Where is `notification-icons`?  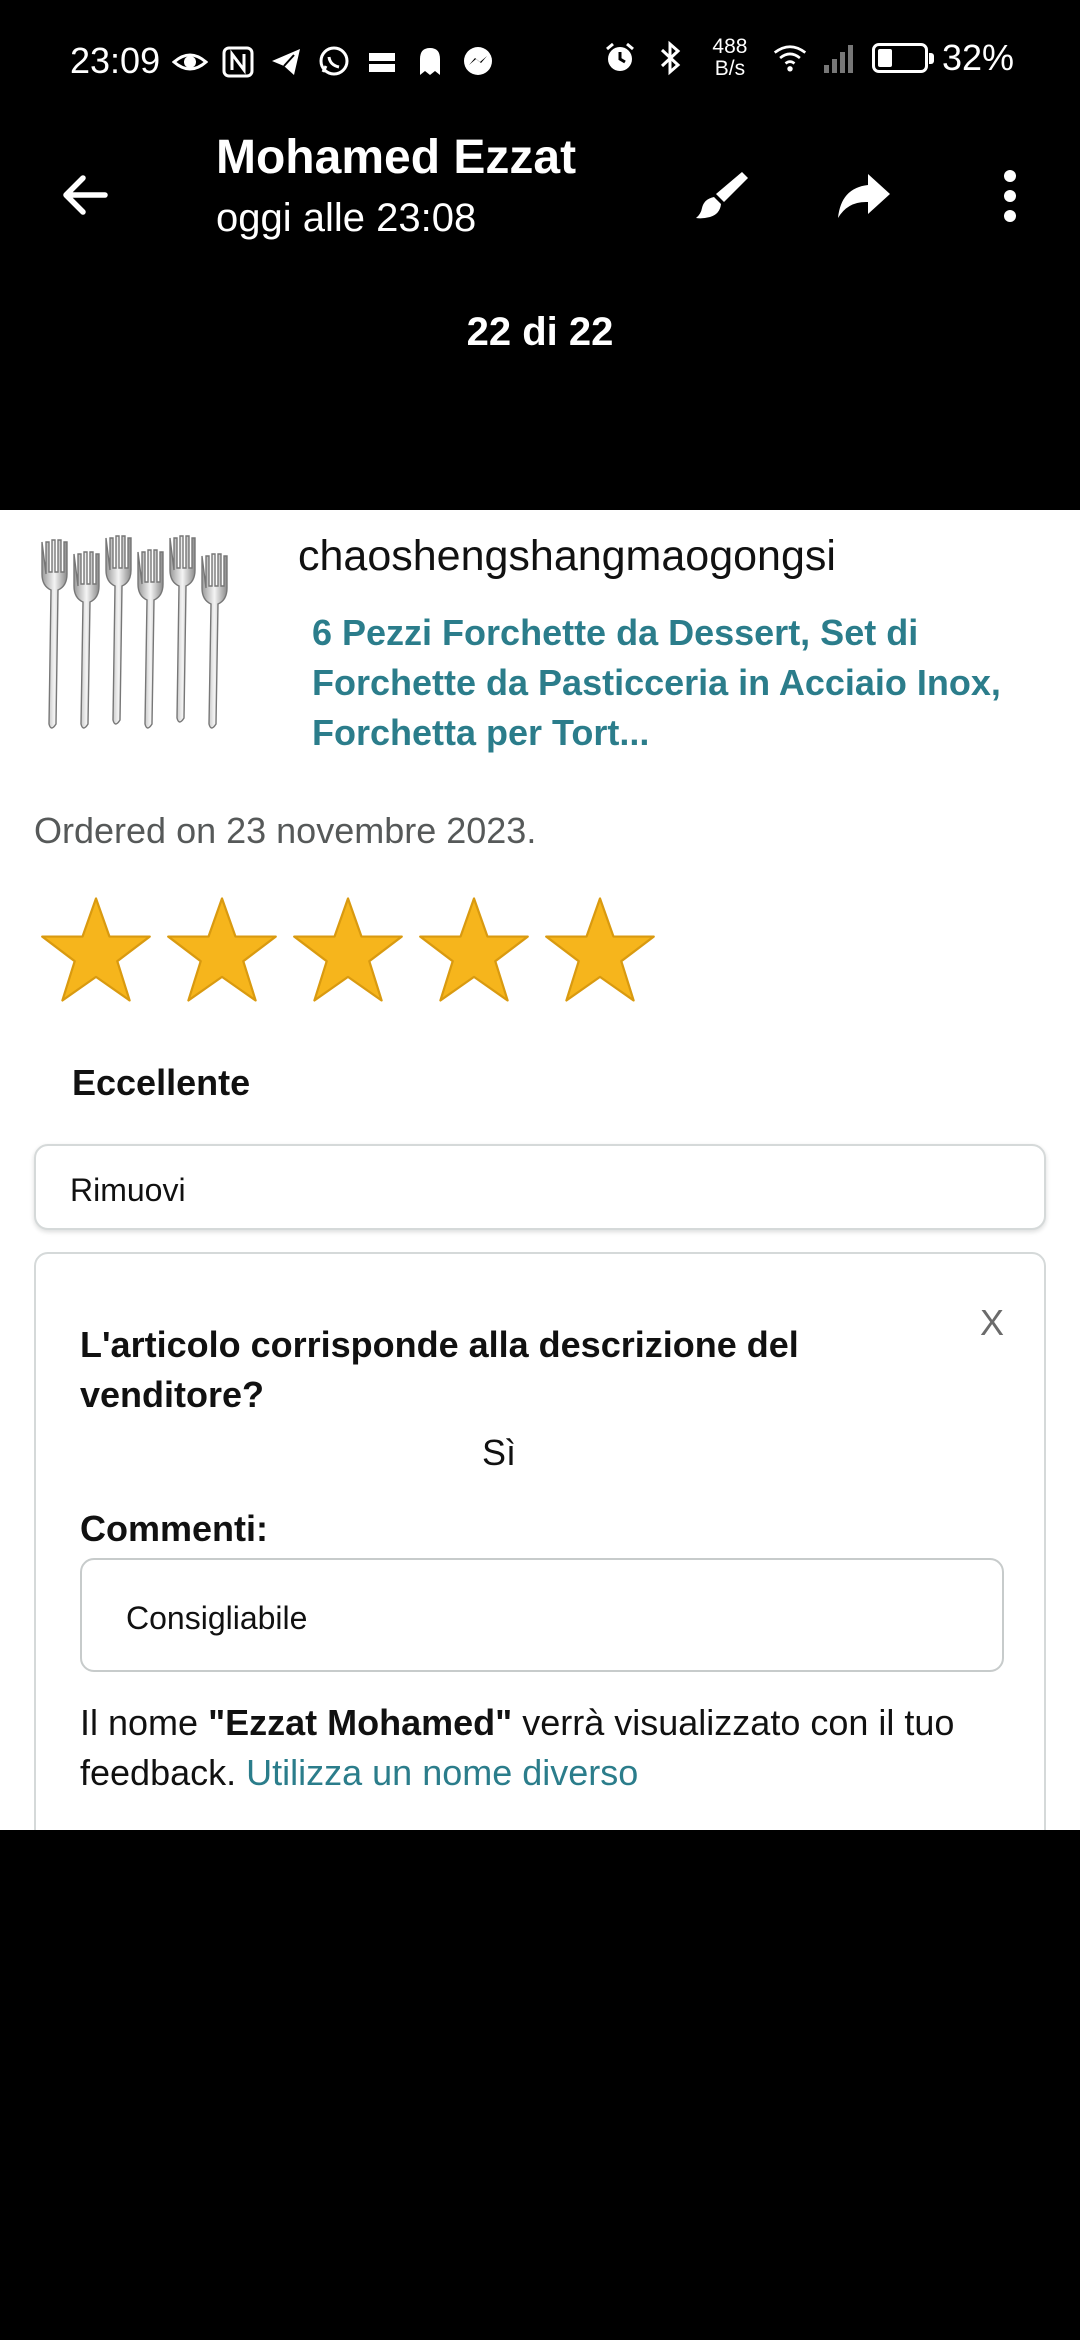 notification-icons is located at coordinates (334, 62).